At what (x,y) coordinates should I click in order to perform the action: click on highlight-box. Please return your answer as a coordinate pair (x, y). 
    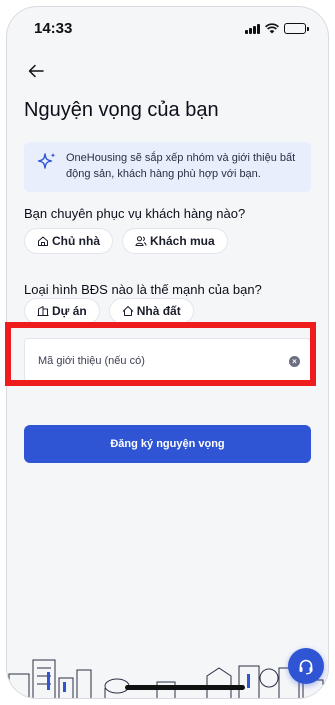
    Looking at the image, I should click on (160, 354).